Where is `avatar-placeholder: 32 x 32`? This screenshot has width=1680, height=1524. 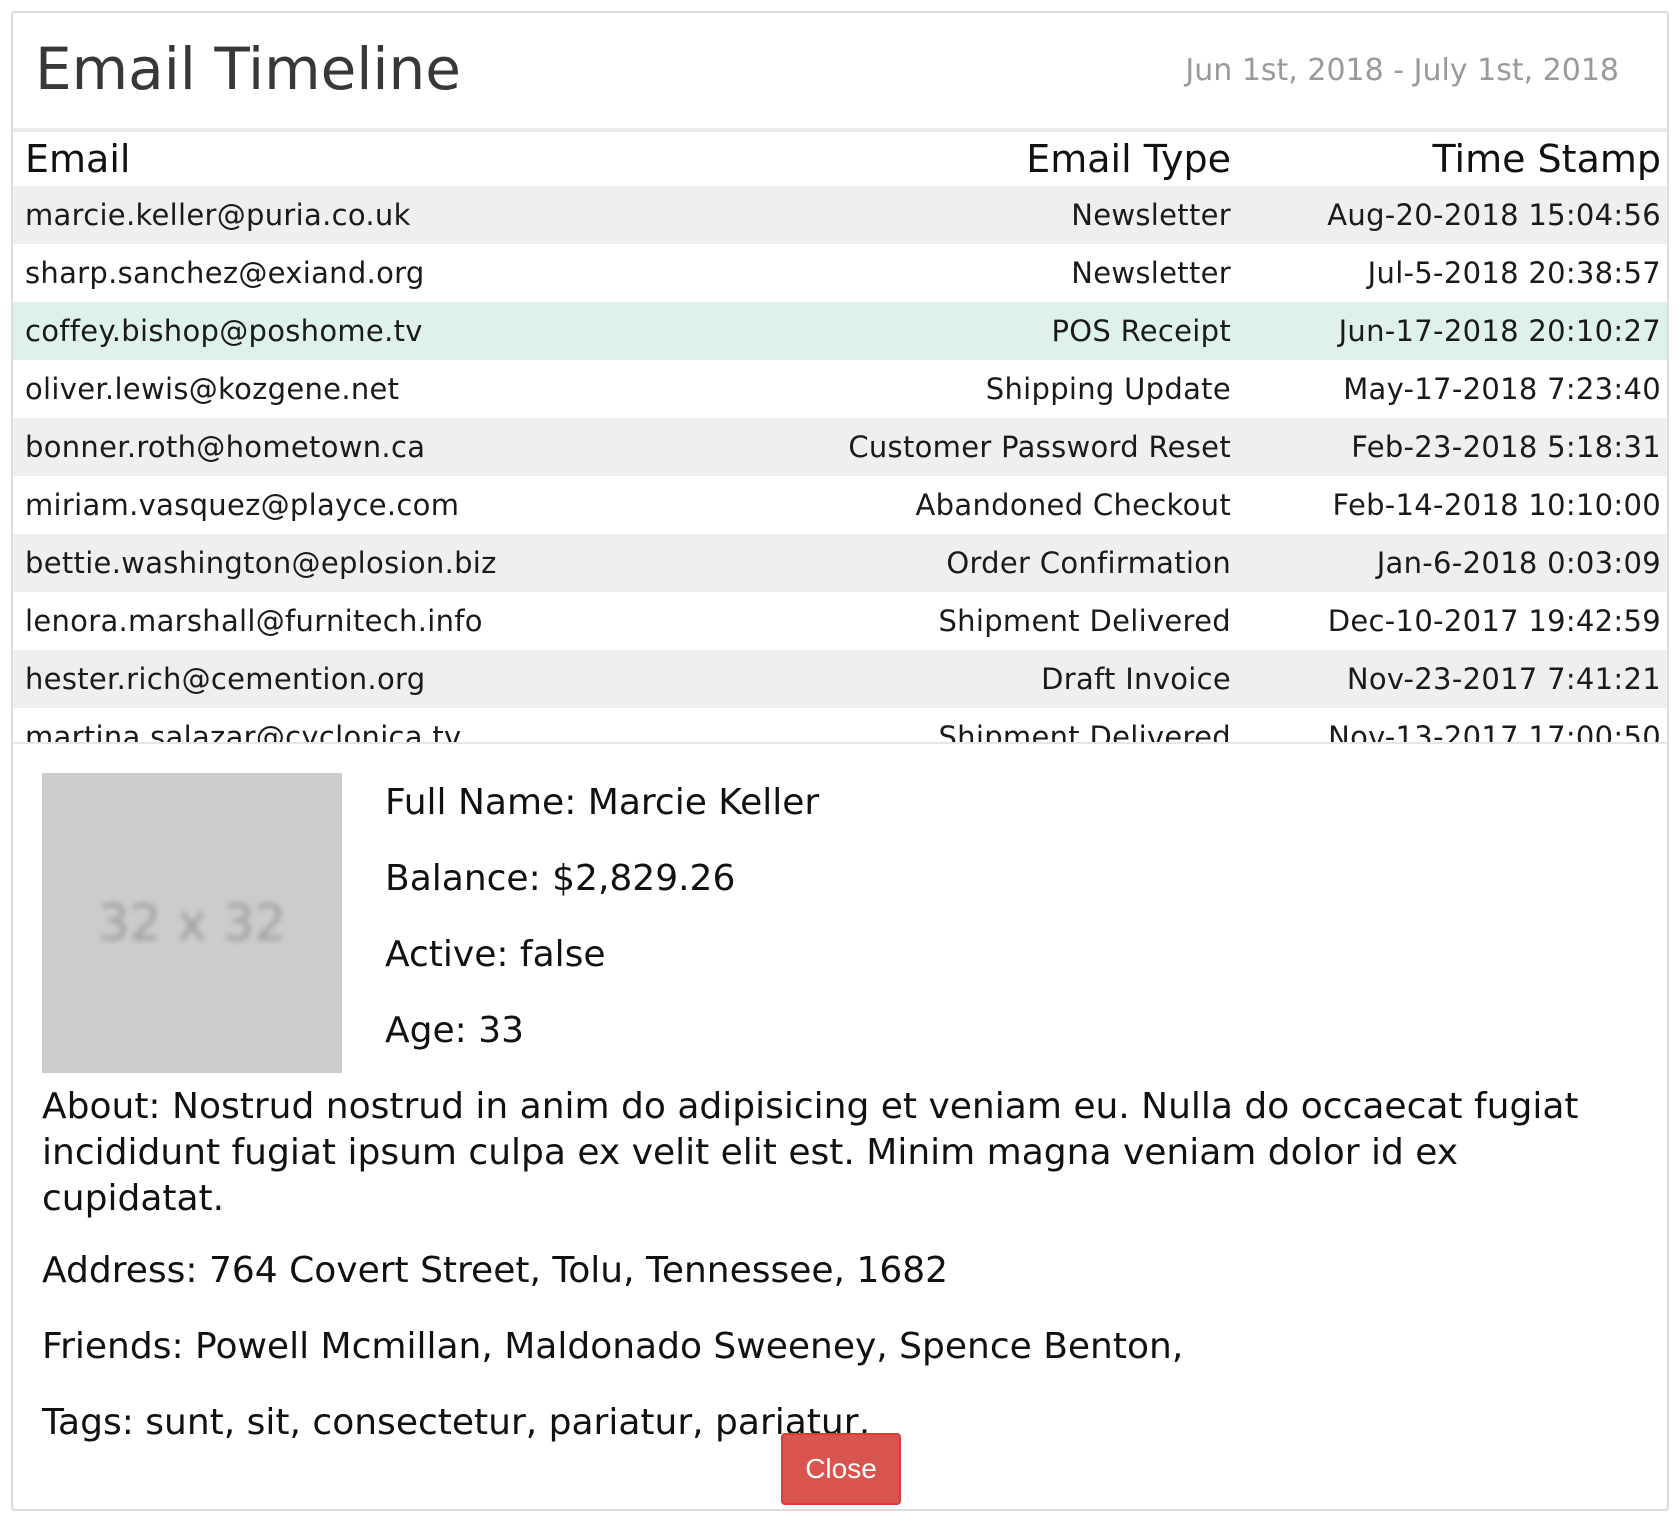 avatar-placeholder: 32 x 32 is located at coordinates (192, 923).